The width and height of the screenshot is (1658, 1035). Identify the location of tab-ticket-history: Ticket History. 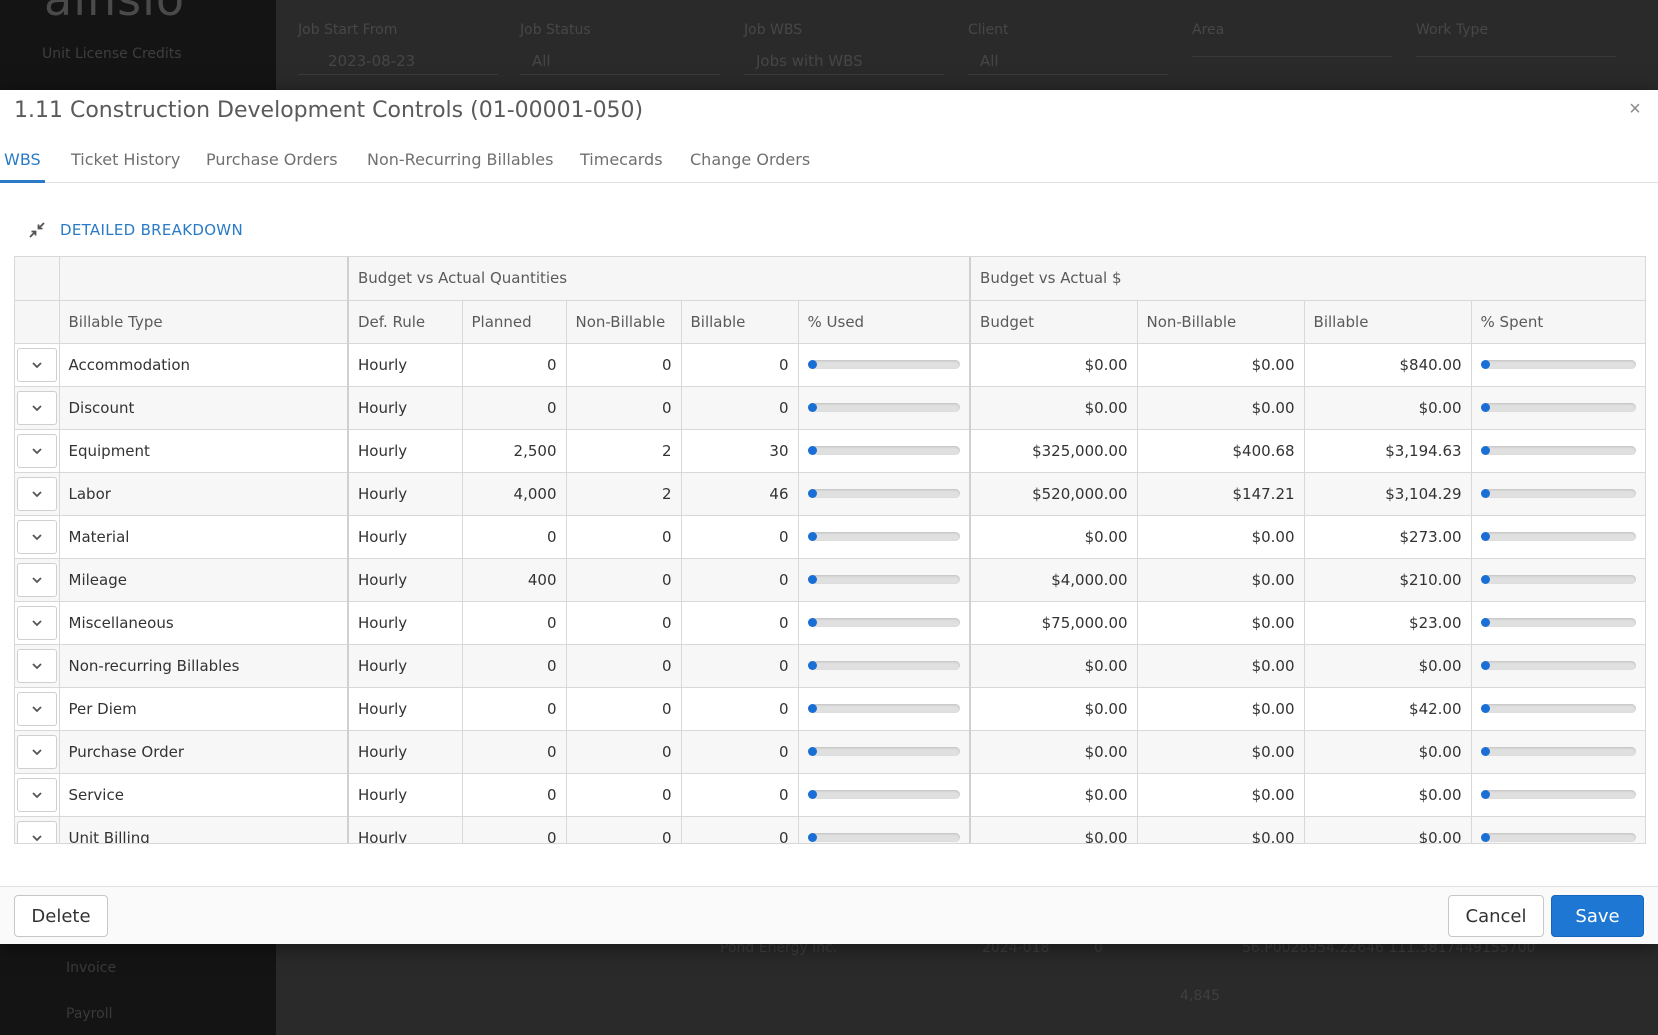
(125, 163).